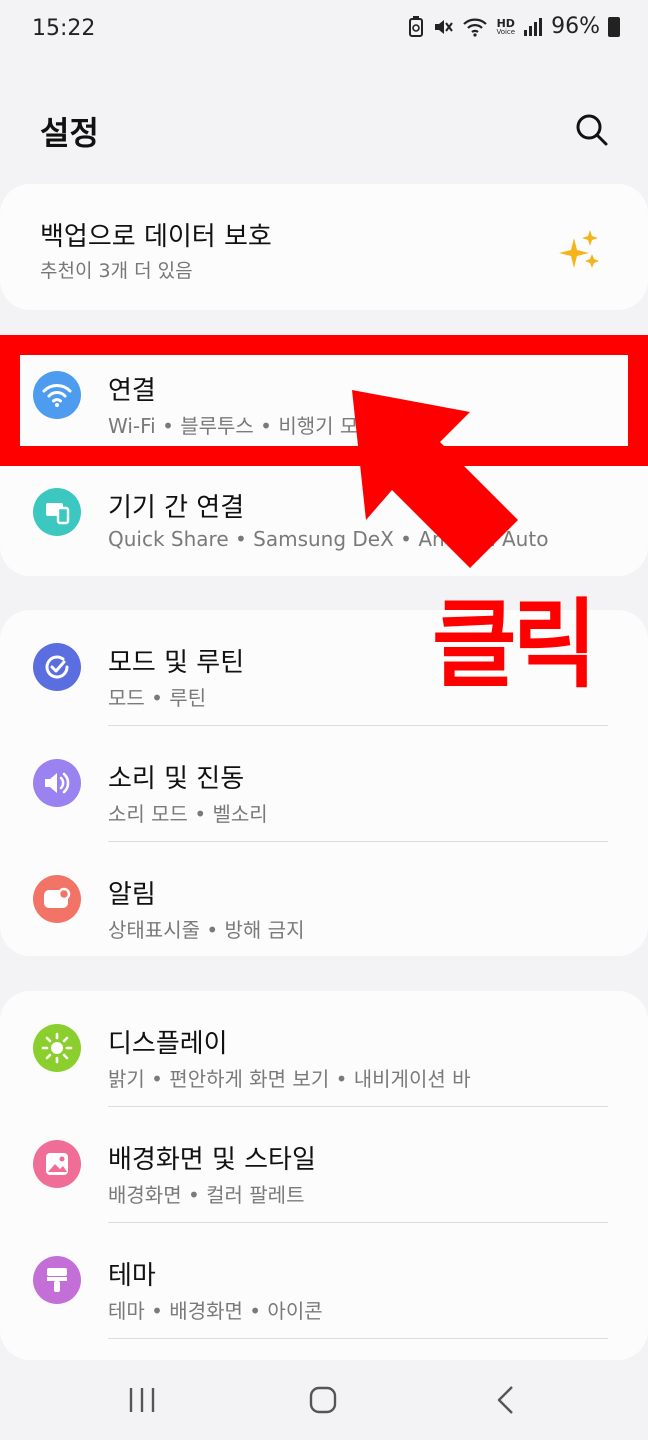 The image size is (648, 1440). What do you see at coordinates (57, 783) in the screenshot?
I see `volume-icon` at bounding box center [57, 783].